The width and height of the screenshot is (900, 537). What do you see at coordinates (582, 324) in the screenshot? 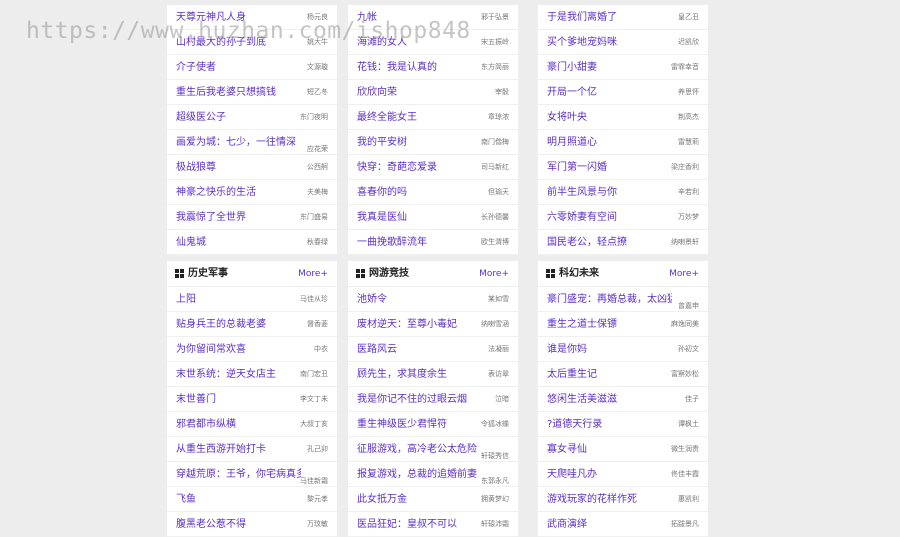
I see `book-title-link: 重生之道士保镖` at bounding box center [582, 324].